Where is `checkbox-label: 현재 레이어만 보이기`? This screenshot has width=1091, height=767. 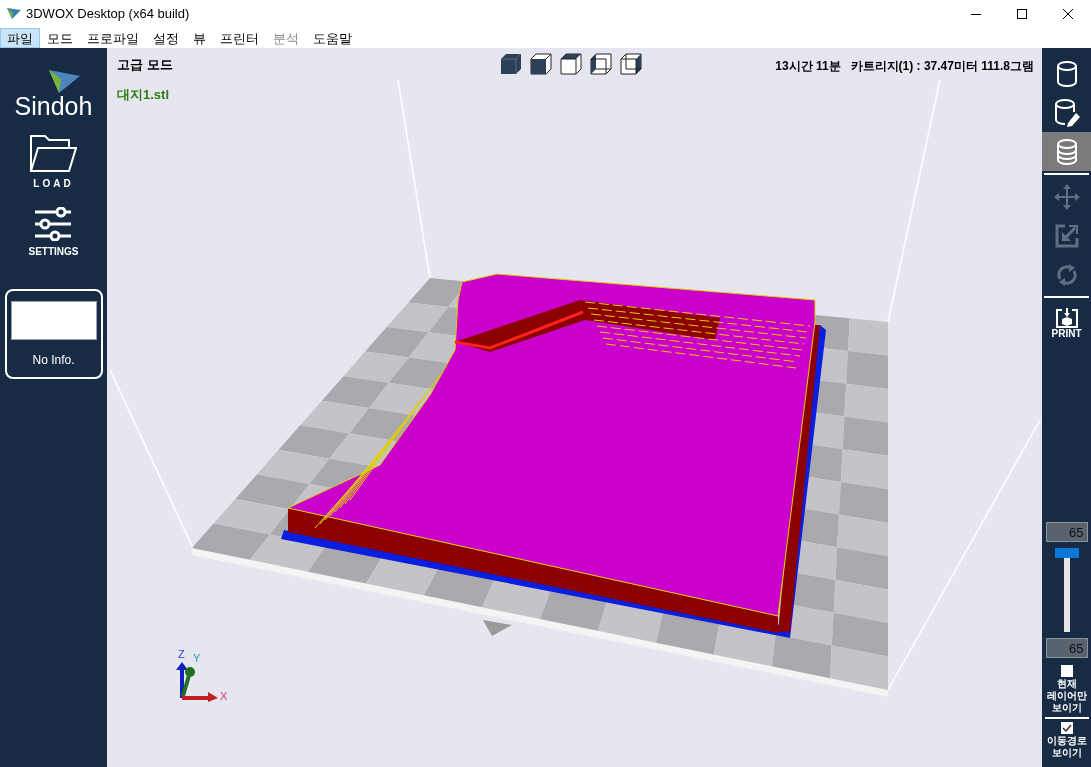 checkbox-label: 현재 레이어만 보이기 is located at coordinates (1066, 696).